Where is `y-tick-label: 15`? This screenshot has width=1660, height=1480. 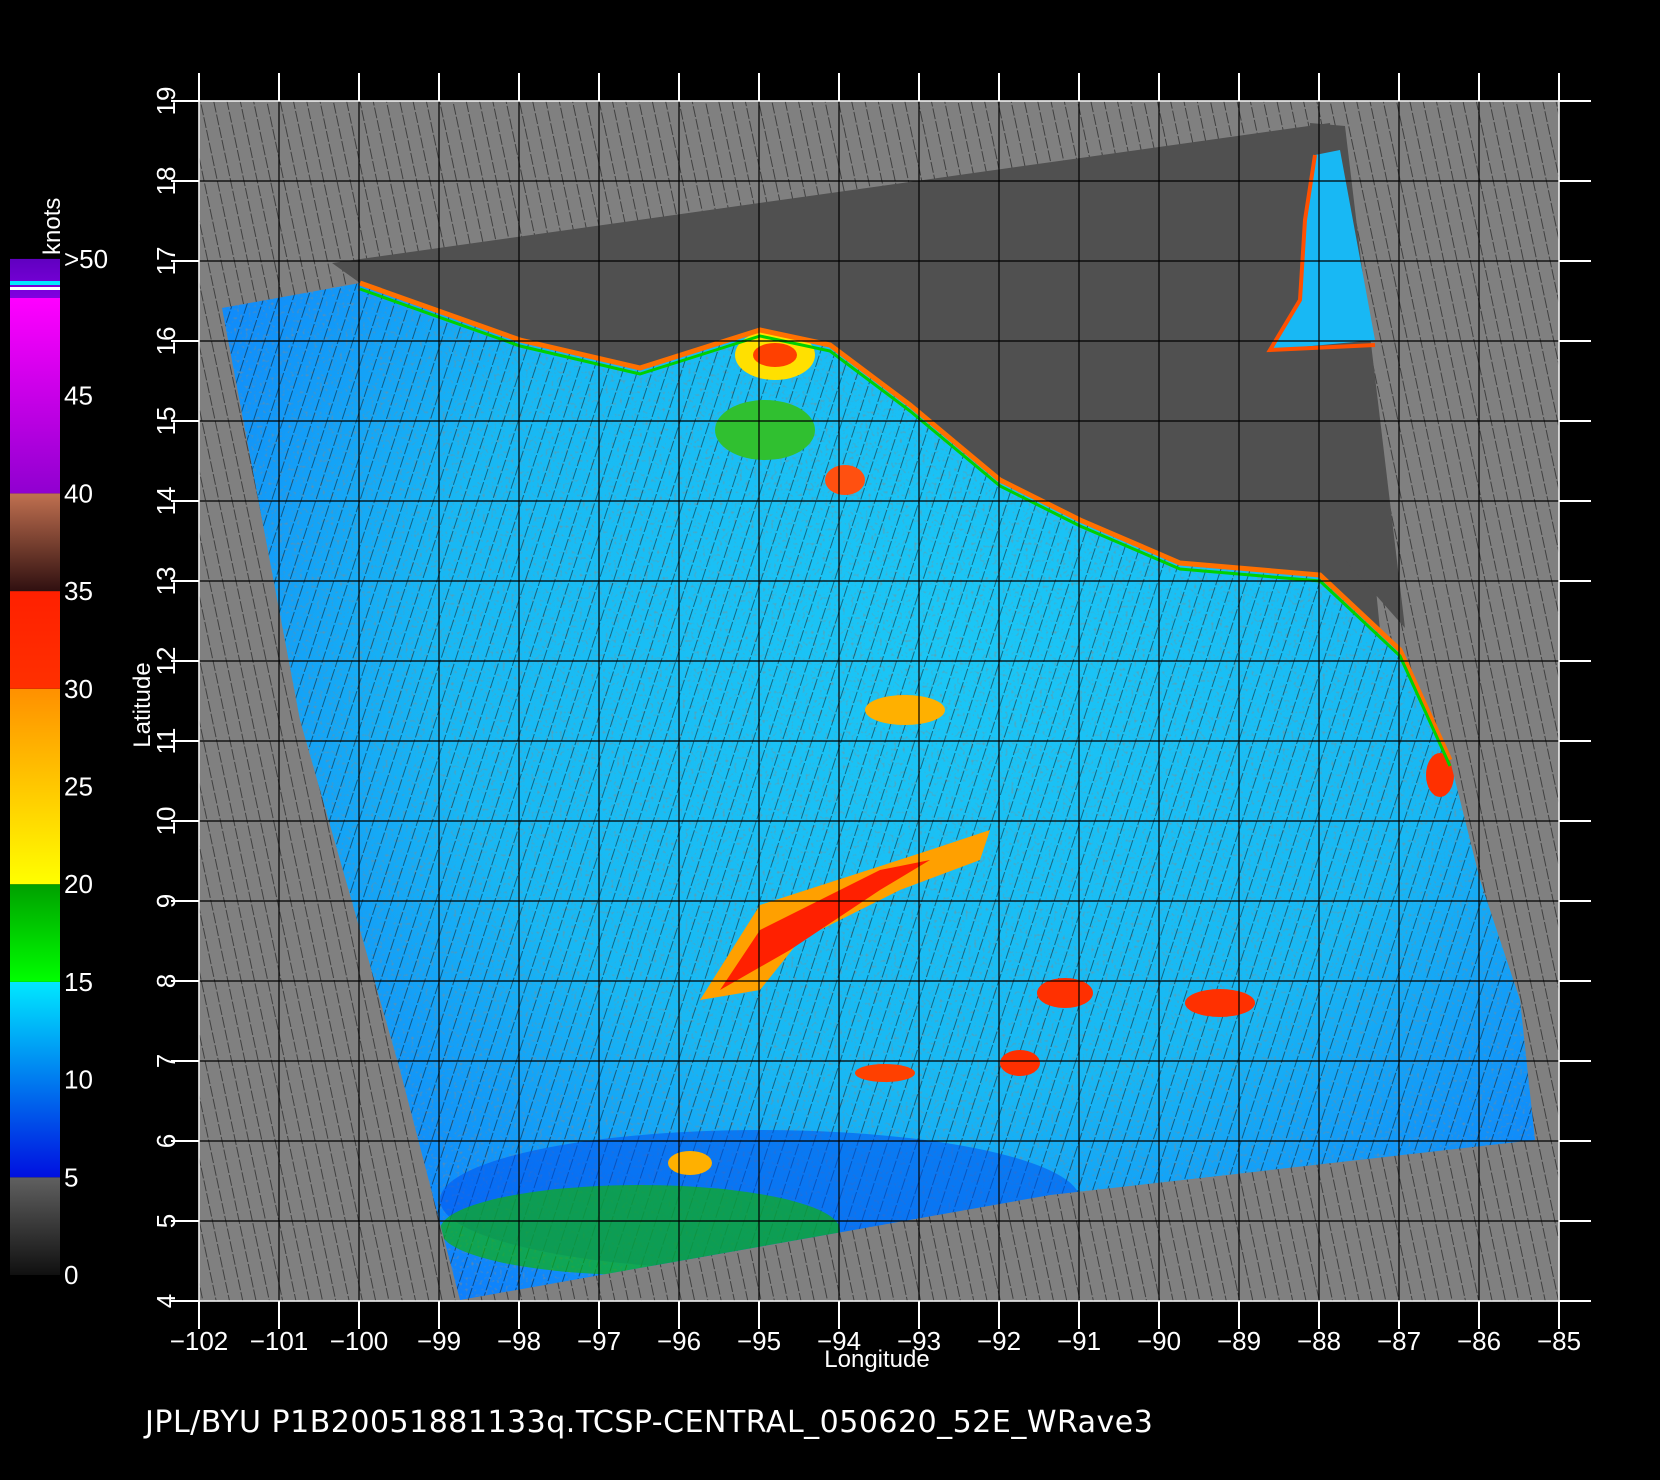
y-tick-label: 15 is located at coordinates (166, 421).